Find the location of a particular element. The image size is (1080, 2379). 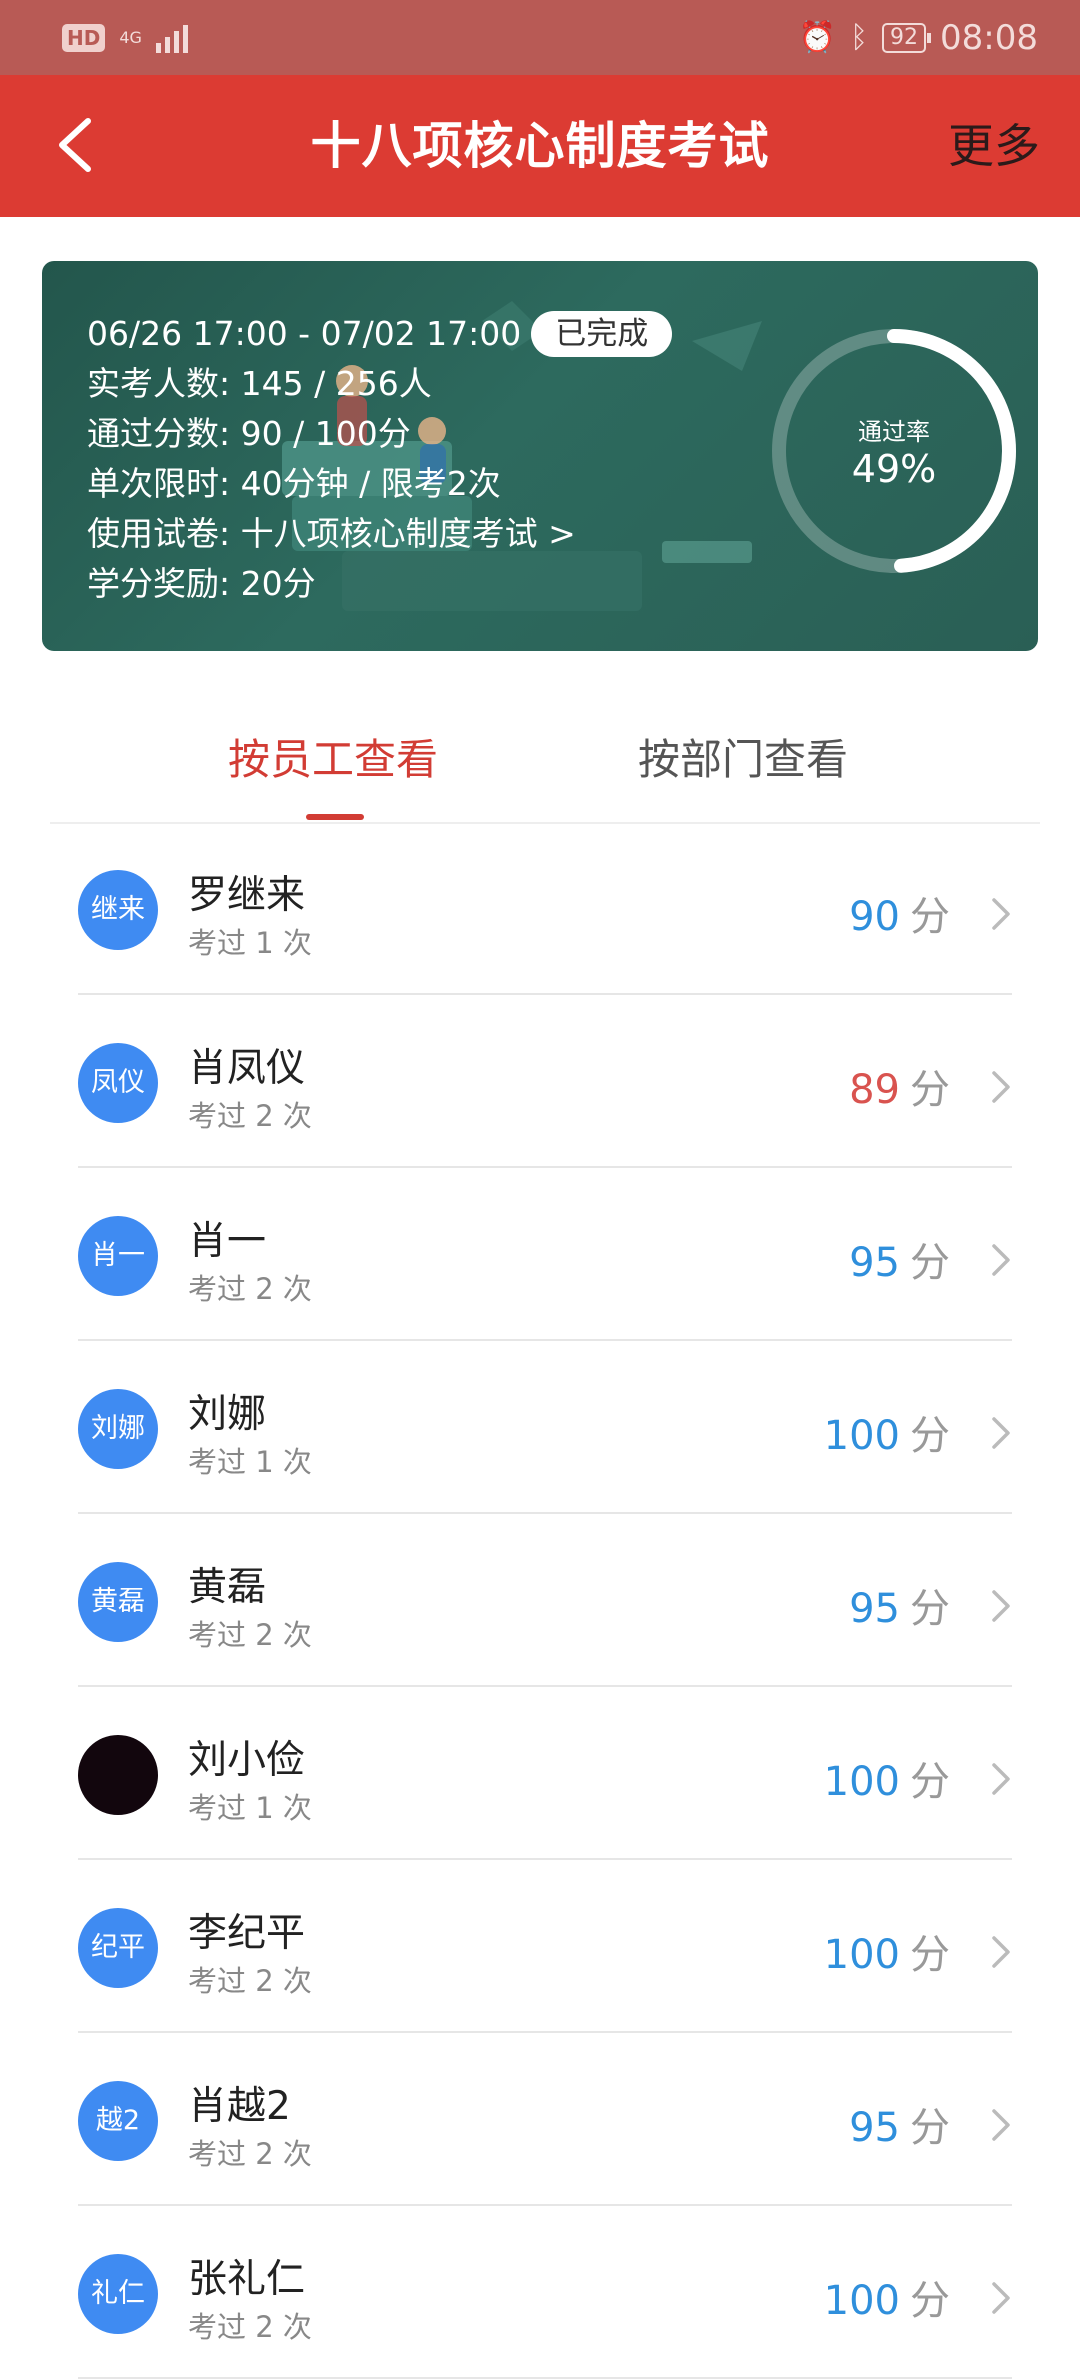

employee-name: 肖凤仪 is located at coordinates (247, 1068).